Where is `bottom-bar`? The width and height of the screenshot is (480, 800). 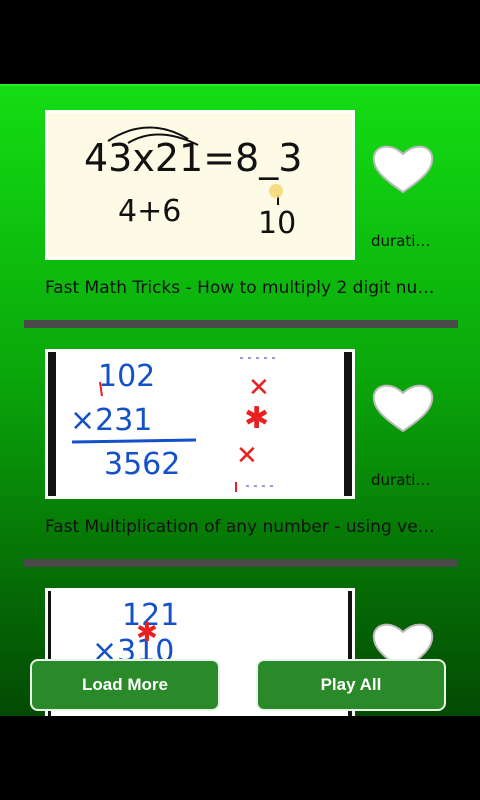 bottom-bar is located at coordinates (240, 758).